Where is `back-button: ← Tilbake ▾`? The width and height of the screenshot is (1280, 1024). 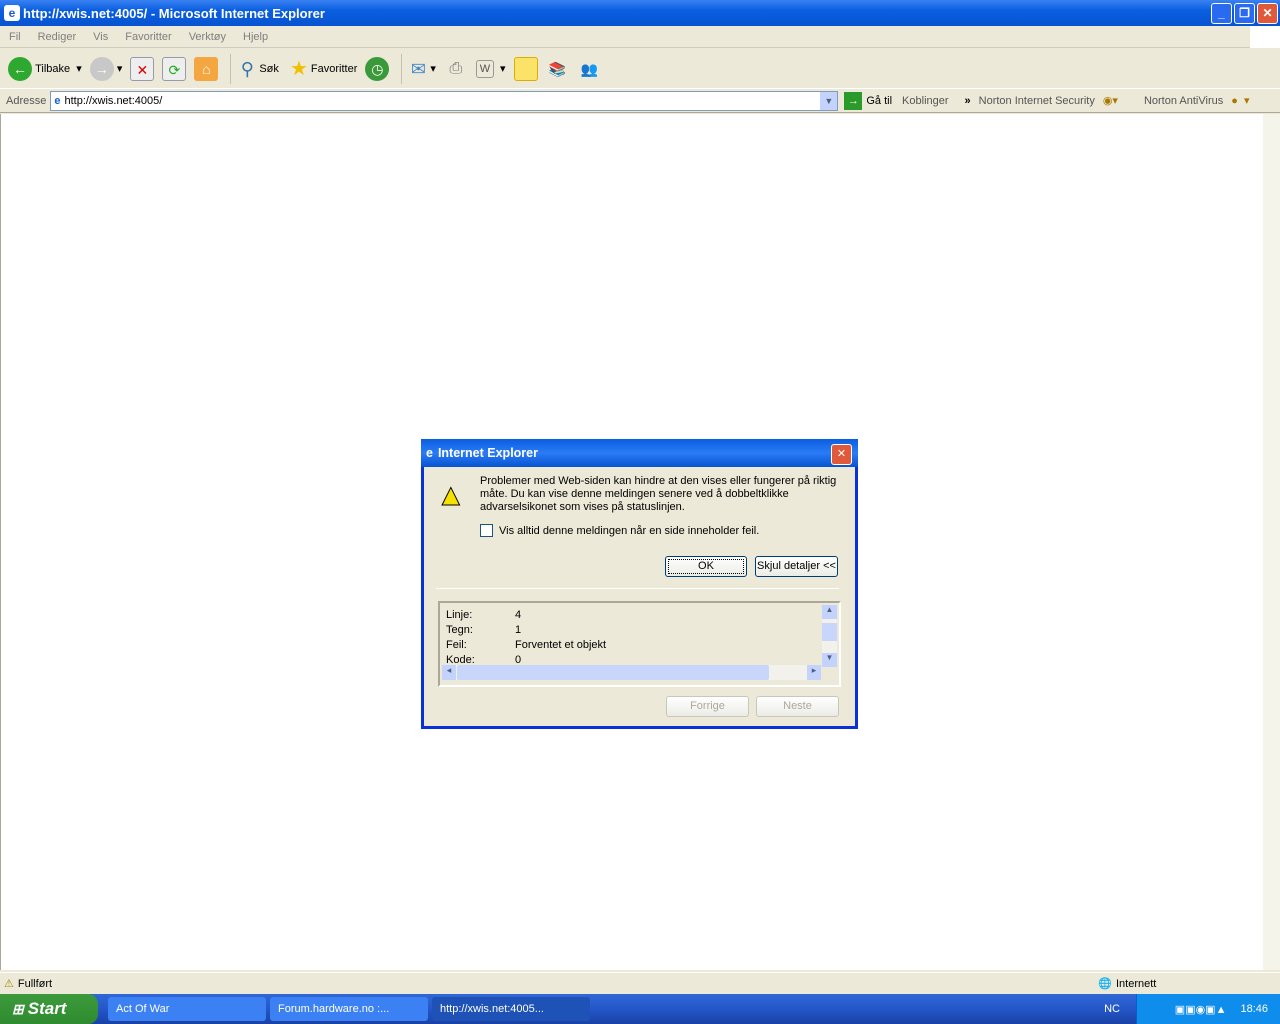
back-button: ← Tilbake ▾ is located at coordinates (45, 68).